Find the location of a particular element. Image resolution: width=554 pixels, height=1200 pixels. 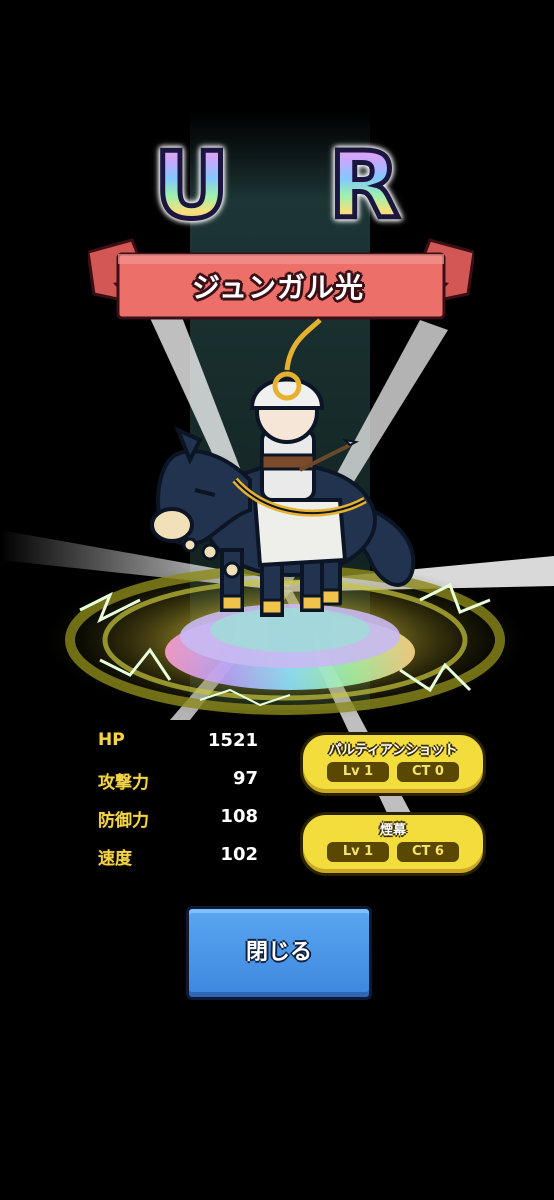

skill-name: パルティアンショット is located at coordinates (393, 750).